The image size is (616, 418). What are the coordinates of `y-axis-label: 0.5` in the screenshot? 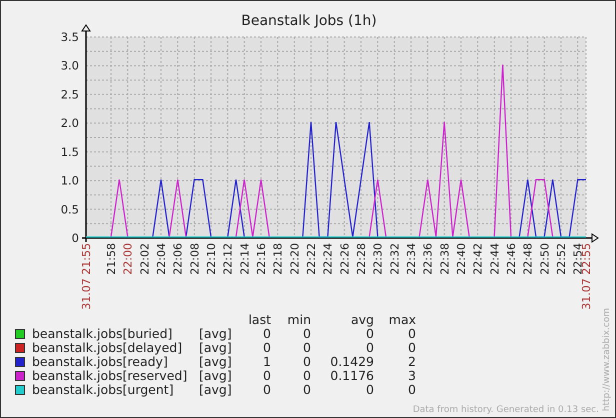 It's located at (69, 209).